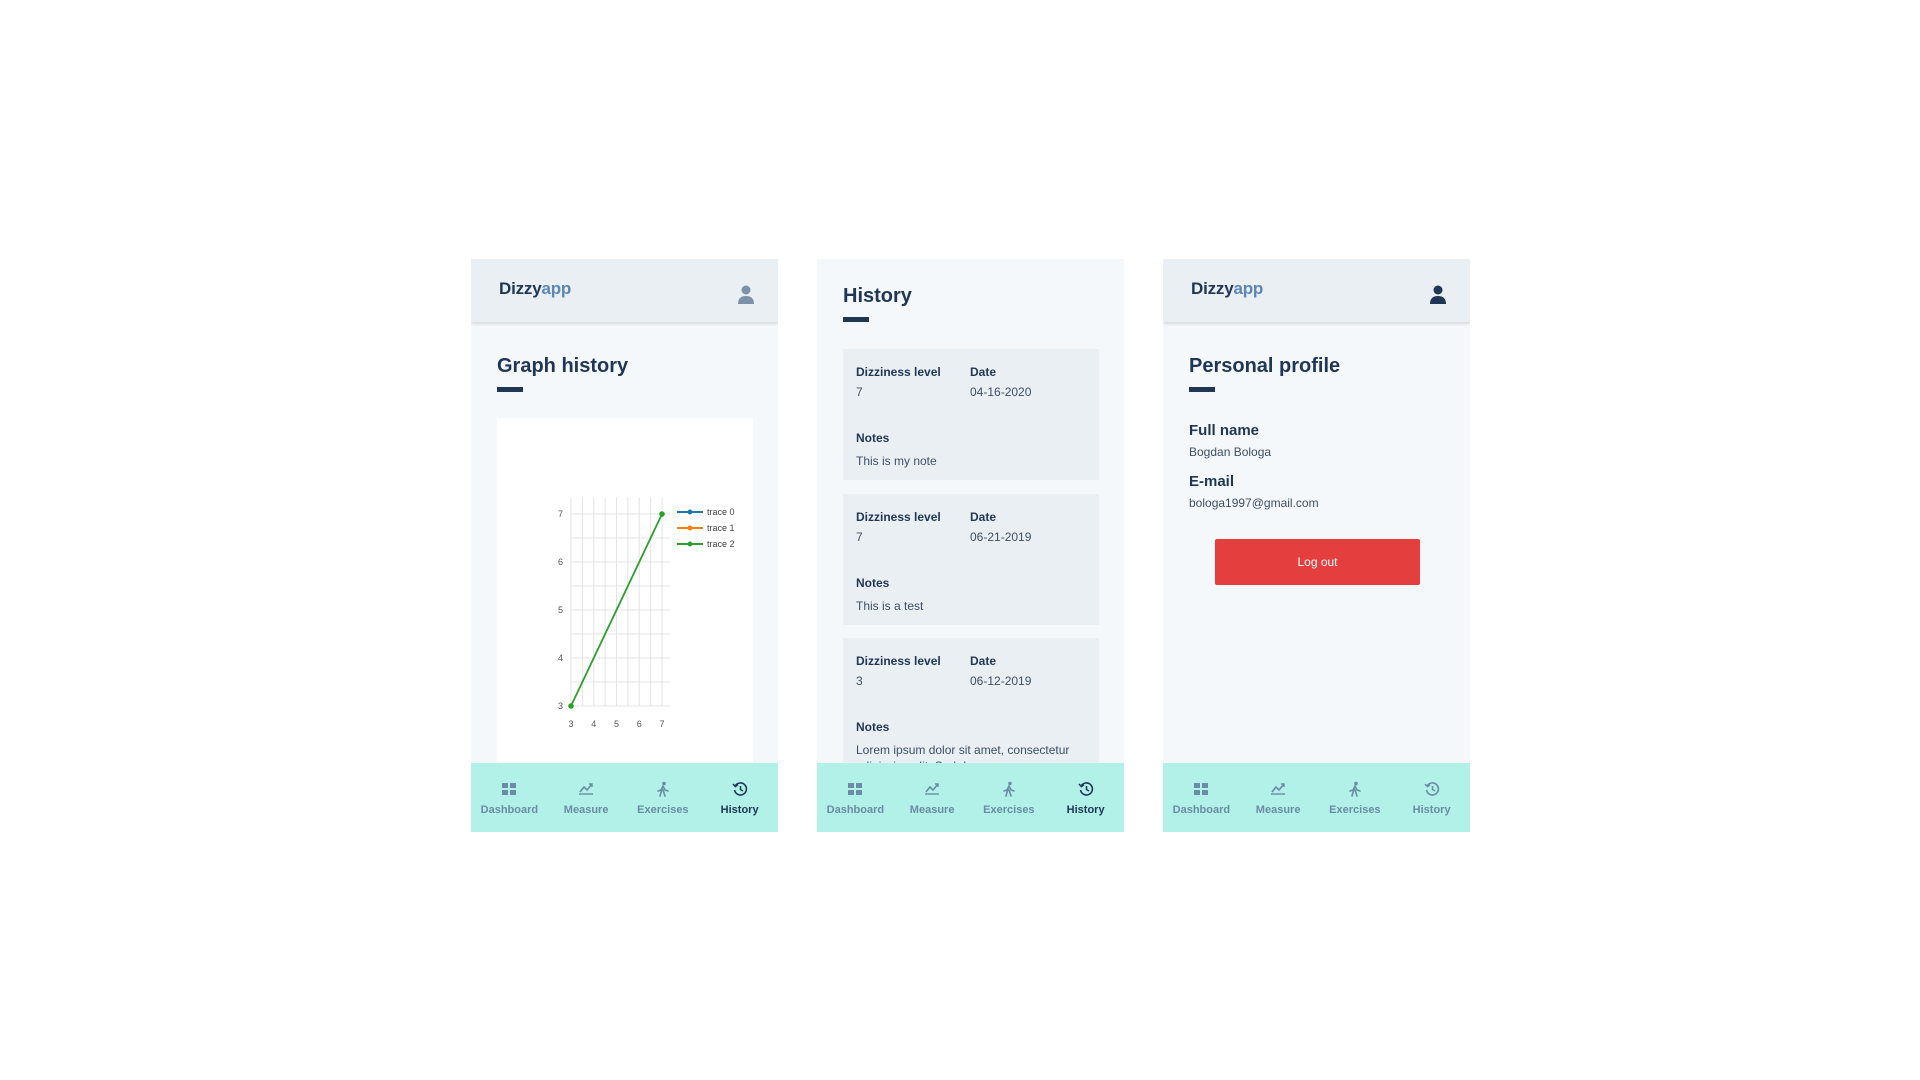  I want to click on notes-value: This is my note, so click(896, 461).